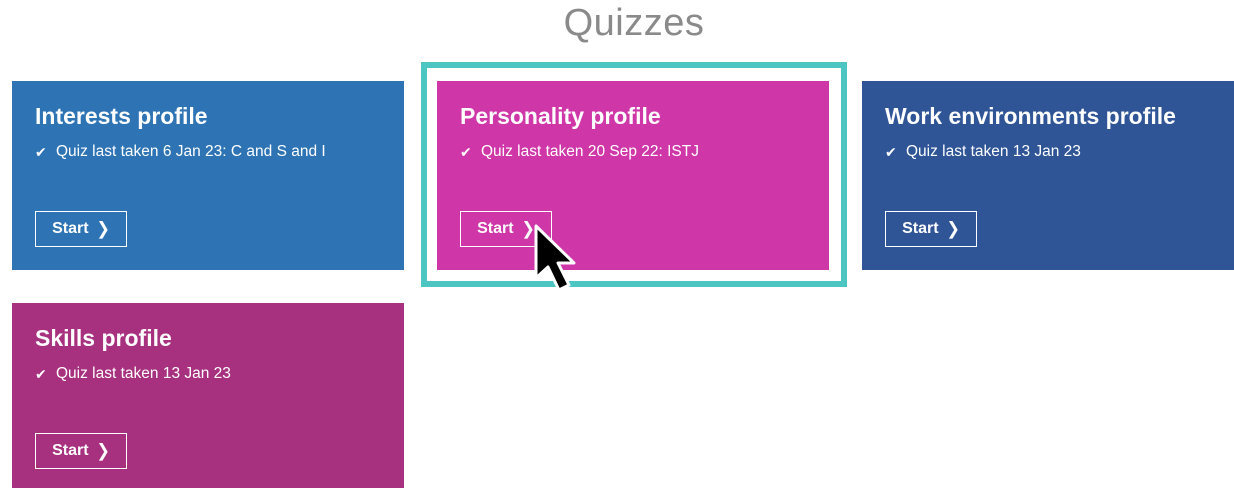 Image resolution: width=1234 pixels, height=488 pixels. I want to click on start-button-personality: Start ❯, so click(506, 229).